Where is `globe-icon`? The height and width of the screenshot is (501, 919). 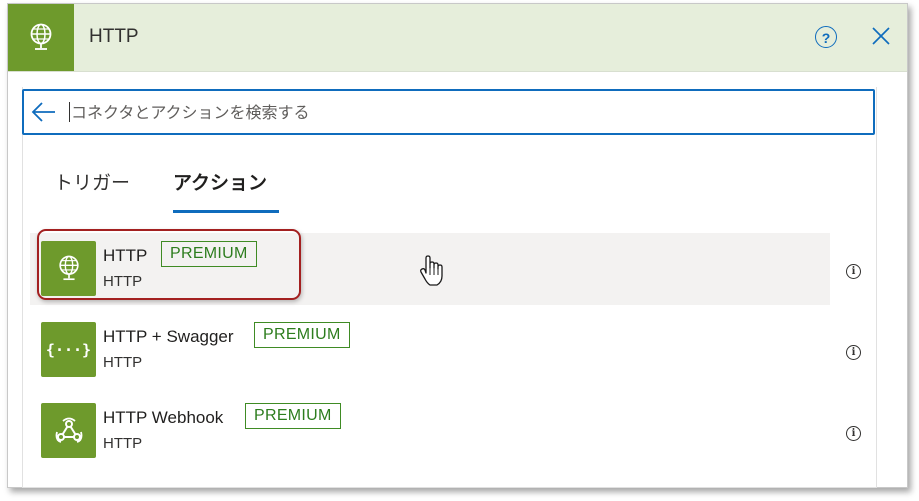
globe-icon is located at coordinates (41, 36).